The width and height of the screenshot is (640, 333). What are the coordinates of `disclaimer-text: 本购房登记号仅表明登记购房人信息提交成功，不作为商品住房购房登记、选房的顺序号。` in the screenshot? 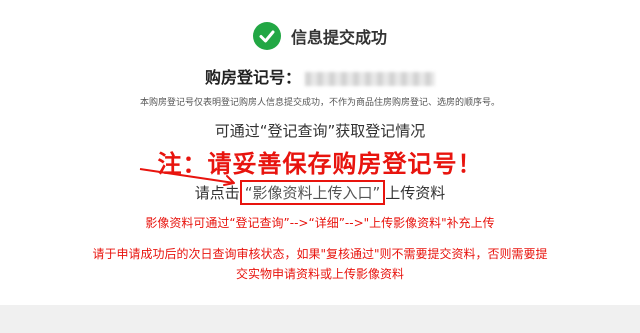 It's located at (319, 103).